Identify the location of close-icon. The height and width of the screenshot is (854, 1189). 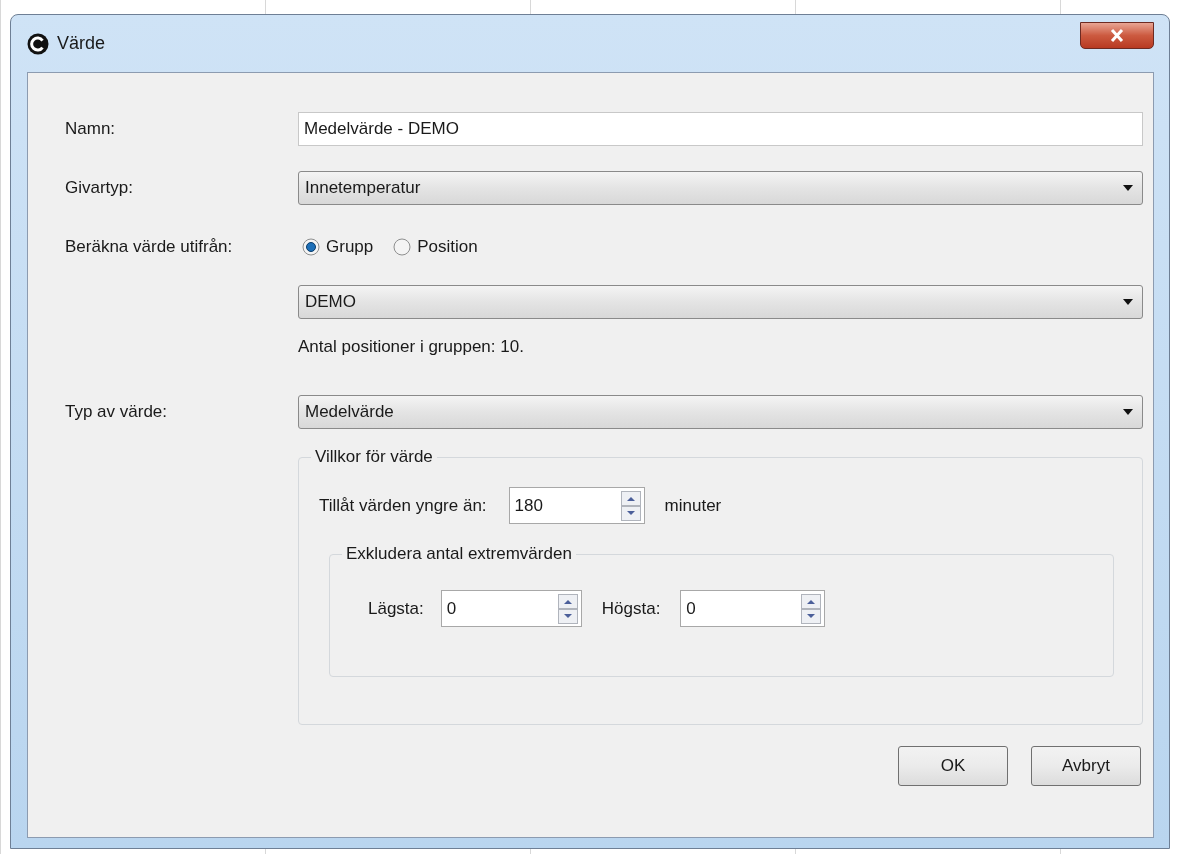
(1117, 35).